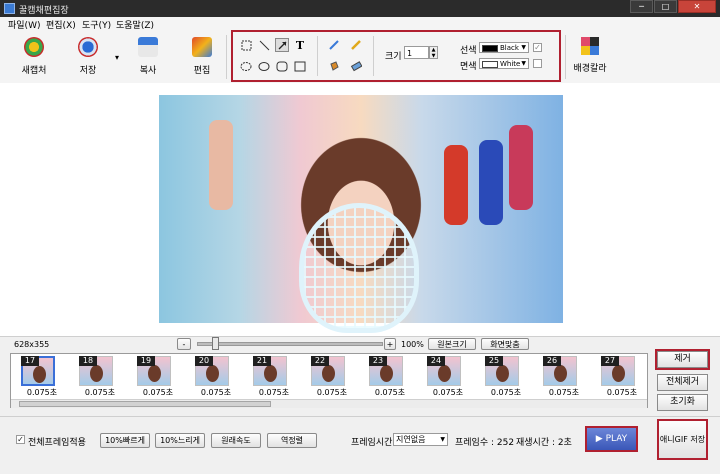 The image size is (720, 474). Describe the element at coordinates (697, 6) in the screenshot. I see `close-button: ✕` at that location.